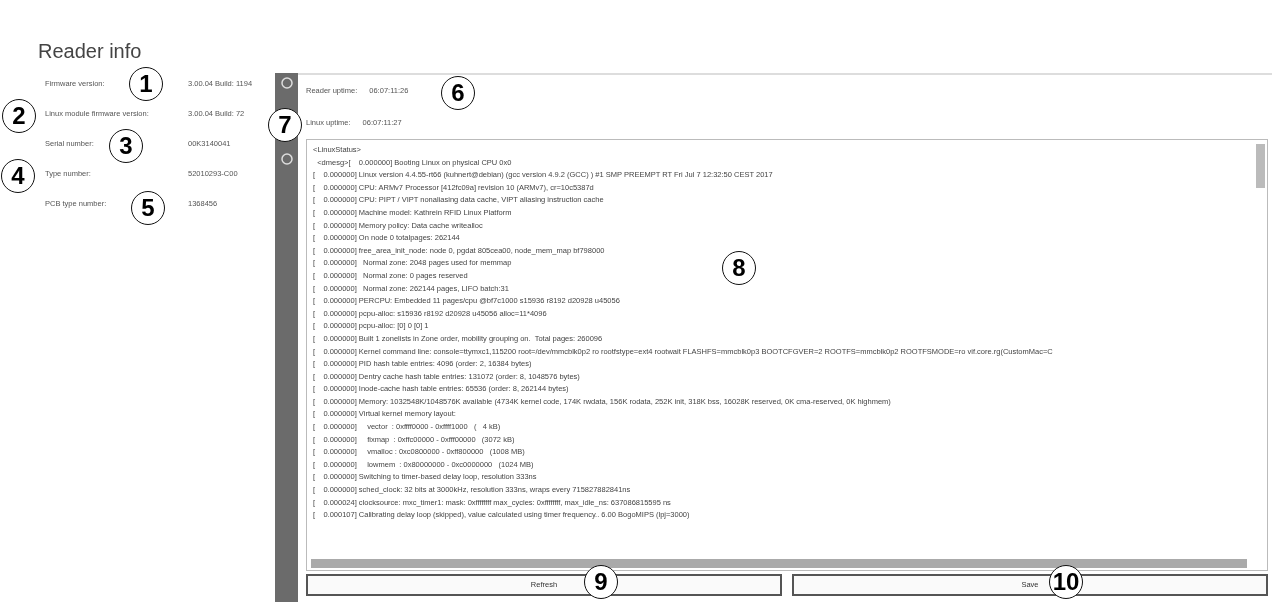 The width and height of the screenshot is (1272, 602). What do you see at coordinates (285, 125) in the screenshot?
I see `callout-marker: 7` at bounding box center [285, 125].